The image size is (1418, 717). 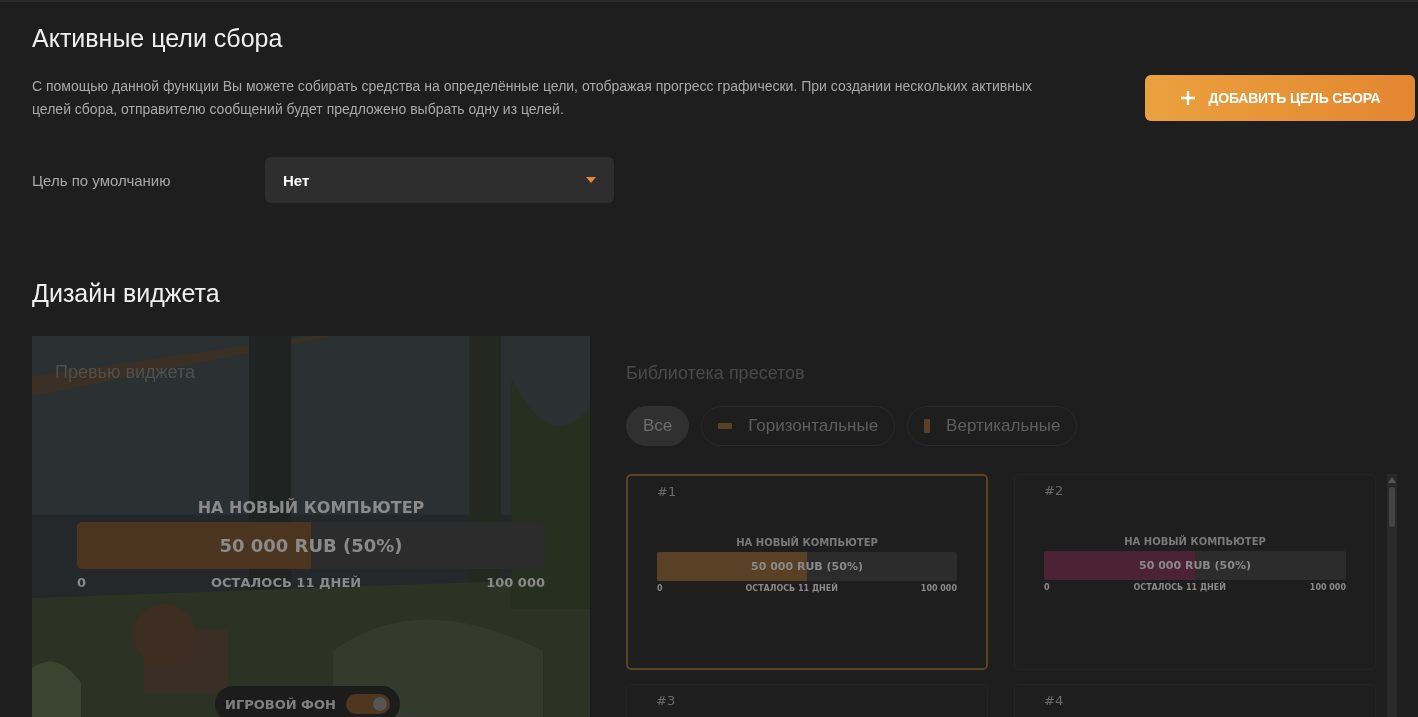 What do you see at coordinates (591, 180) in the screenshot?
I see `caret-icon` at bounding box center [591, 180].